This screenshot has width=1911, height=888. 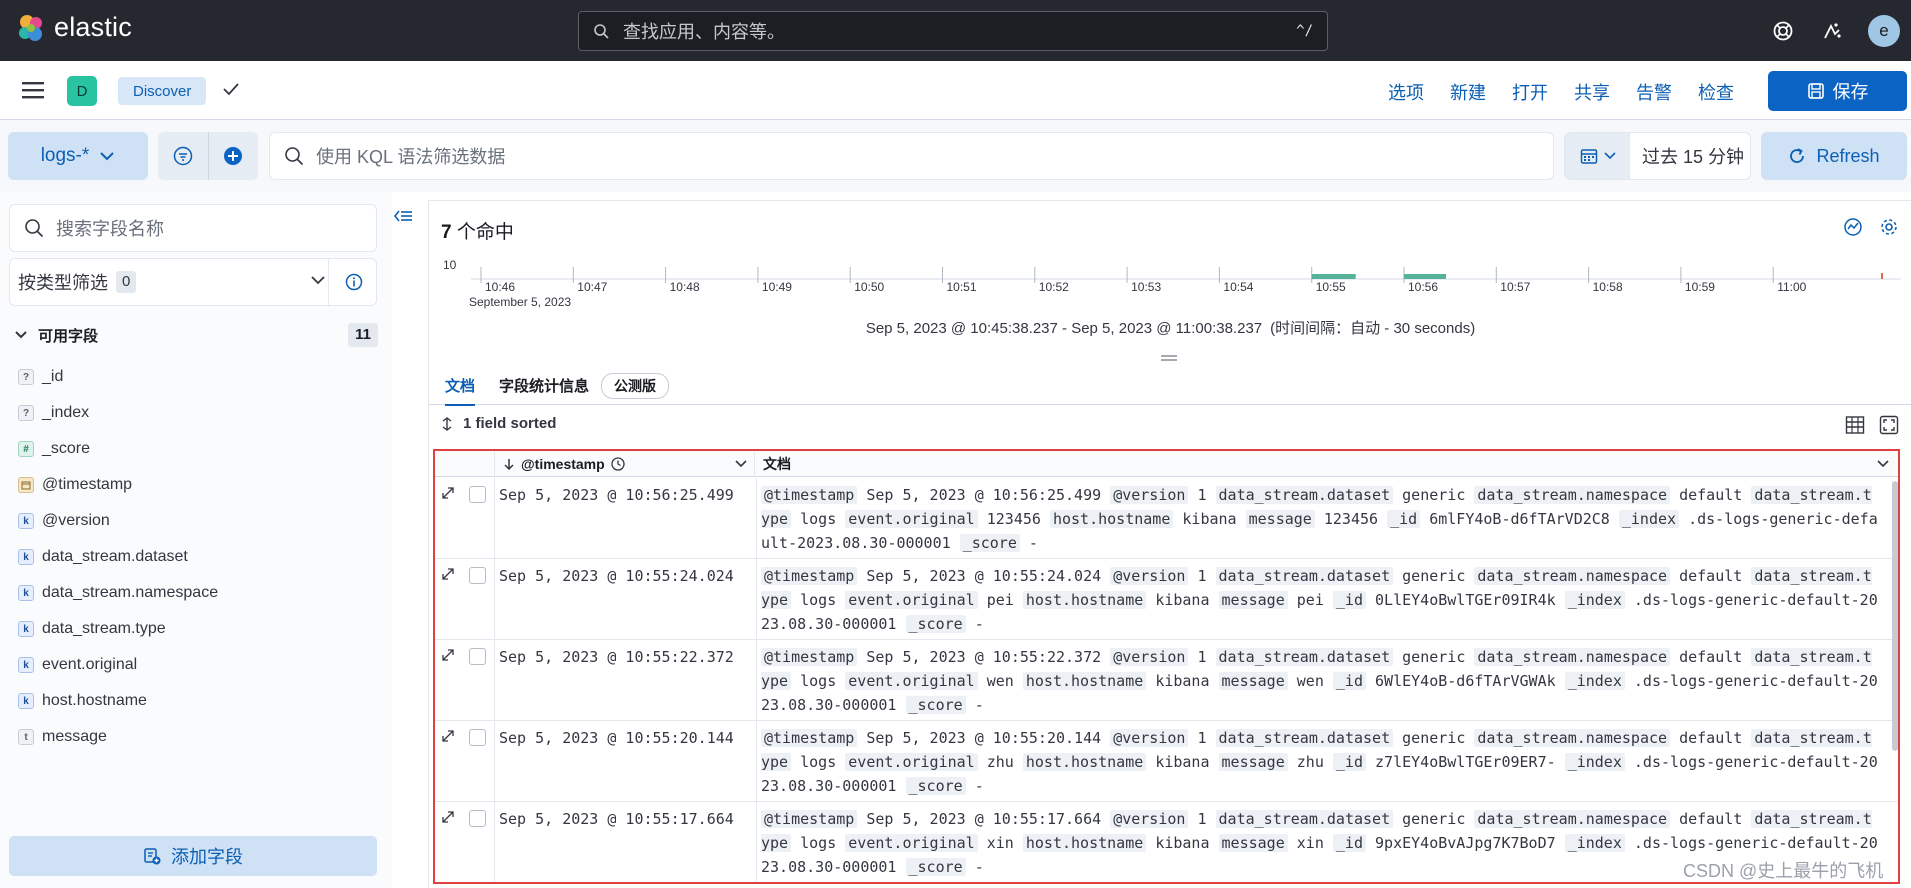 I want to click on nav-open-link: 打开, so click(x=1530, y=92).